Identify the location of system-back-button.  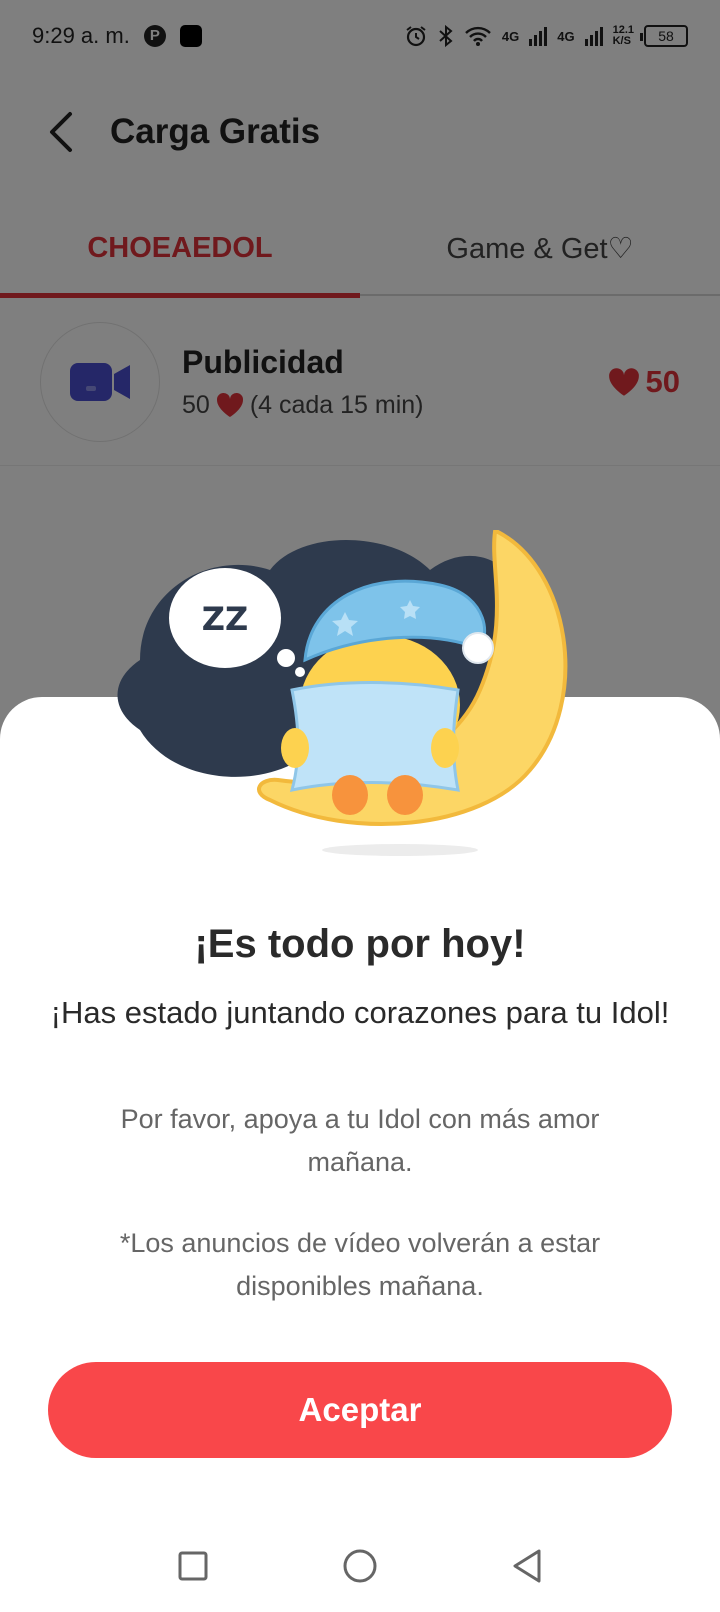
(527, 1566).